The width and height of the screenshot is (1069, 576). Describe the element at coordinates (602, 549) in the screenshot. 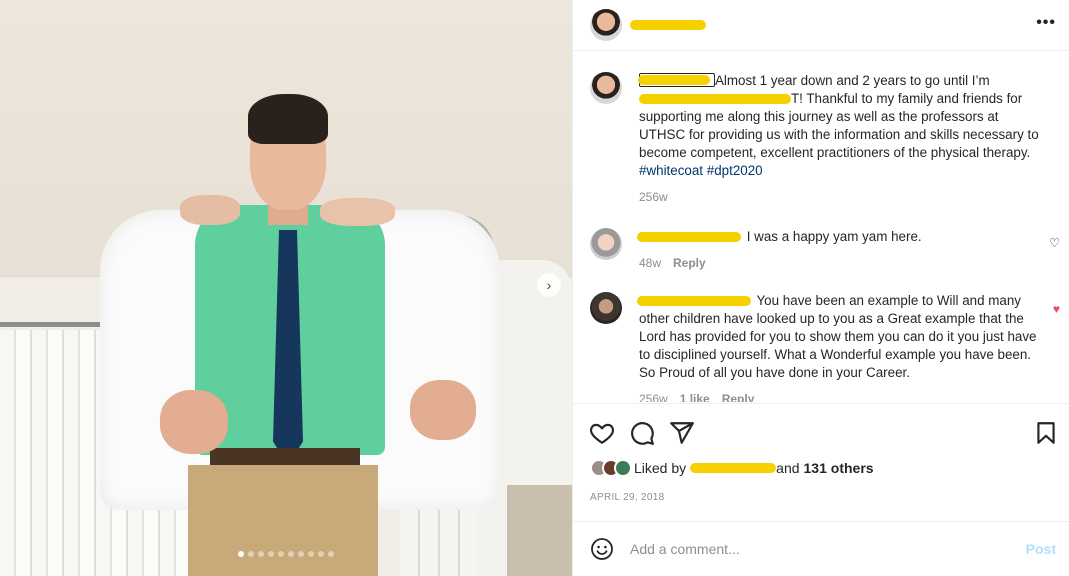

I see `emoji-icon` at that location.